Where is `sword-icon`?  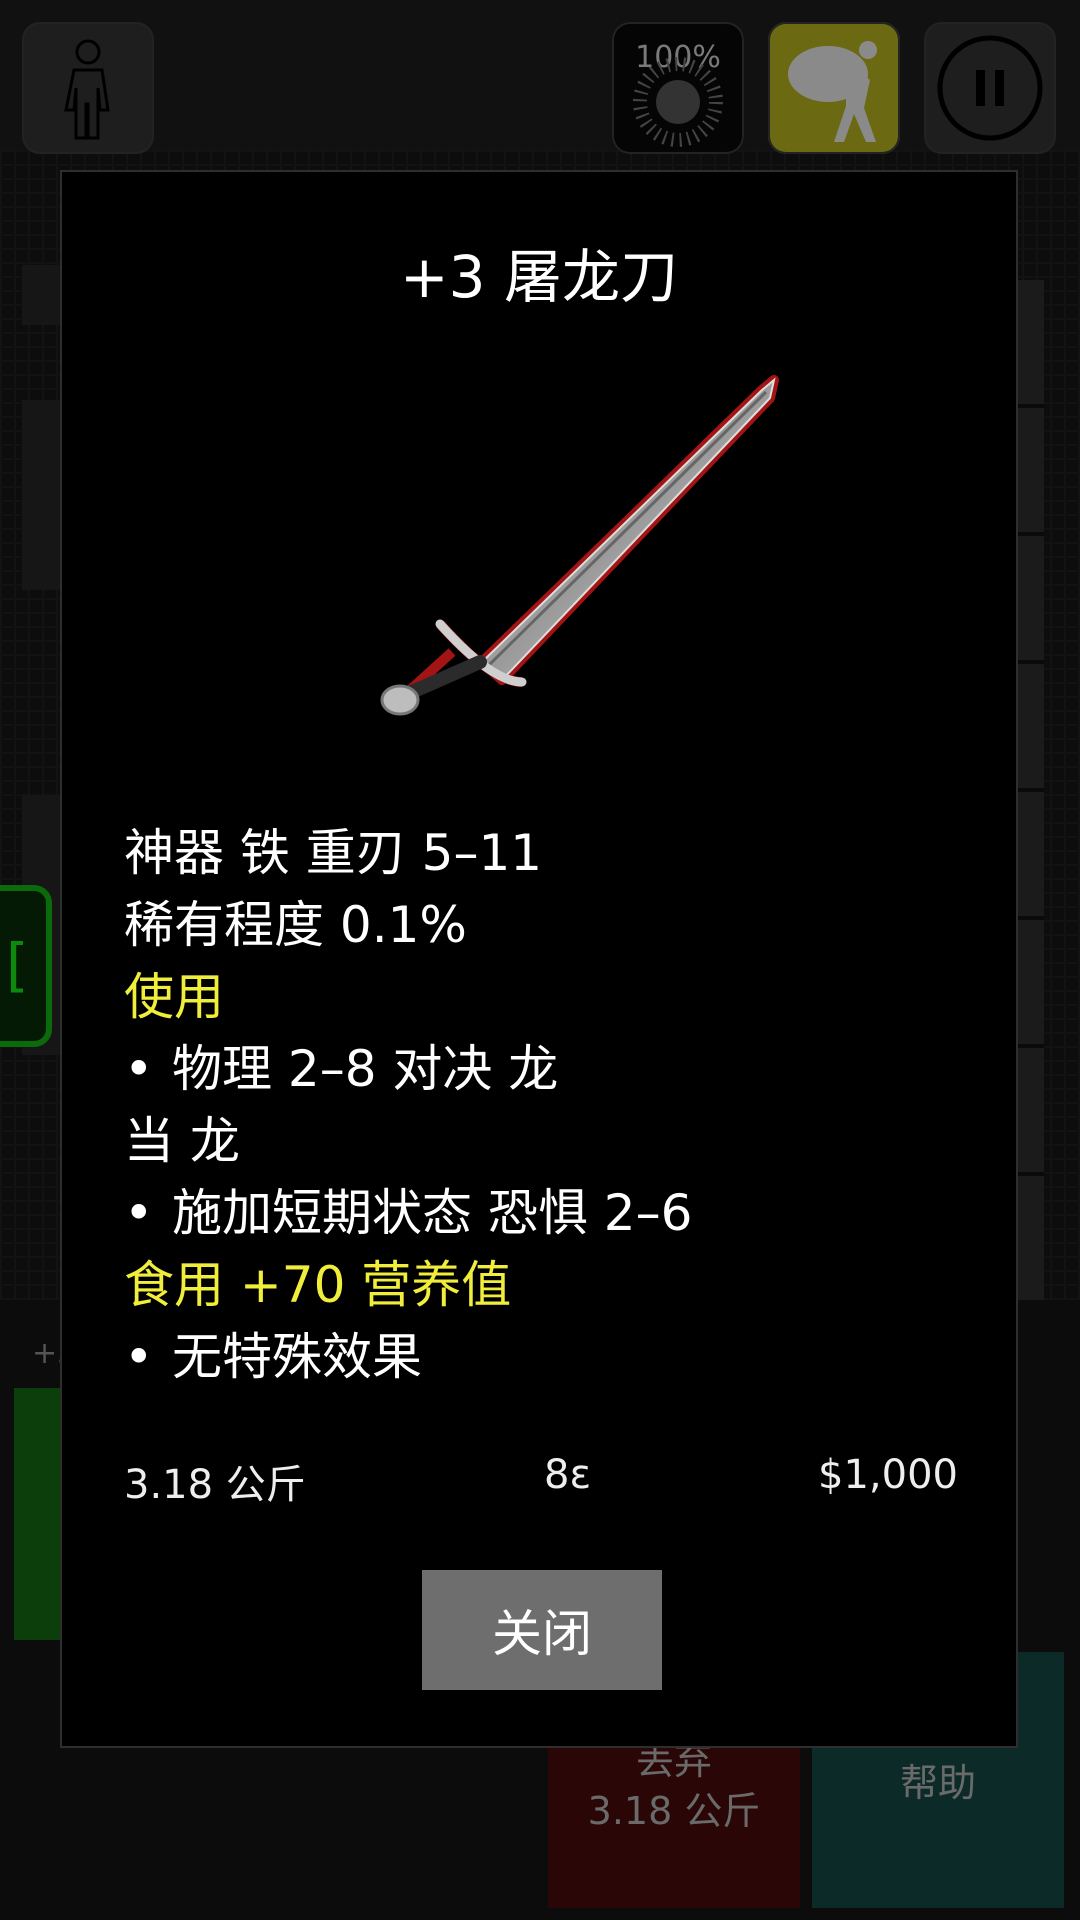
sword-icon is located at coordinates (579, 545).